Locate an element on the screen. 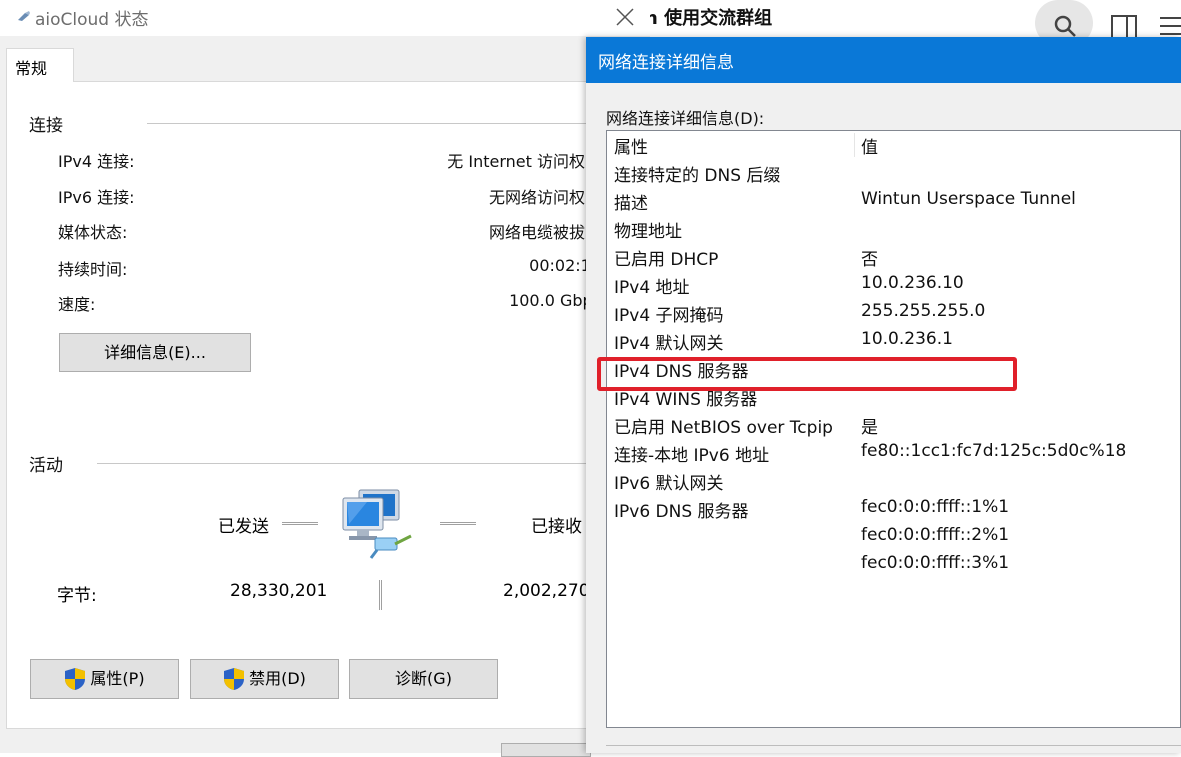 Image resolution: width=1181 pixels, height=757 pixels. panel-icon is located at coordinates (1124, 27).